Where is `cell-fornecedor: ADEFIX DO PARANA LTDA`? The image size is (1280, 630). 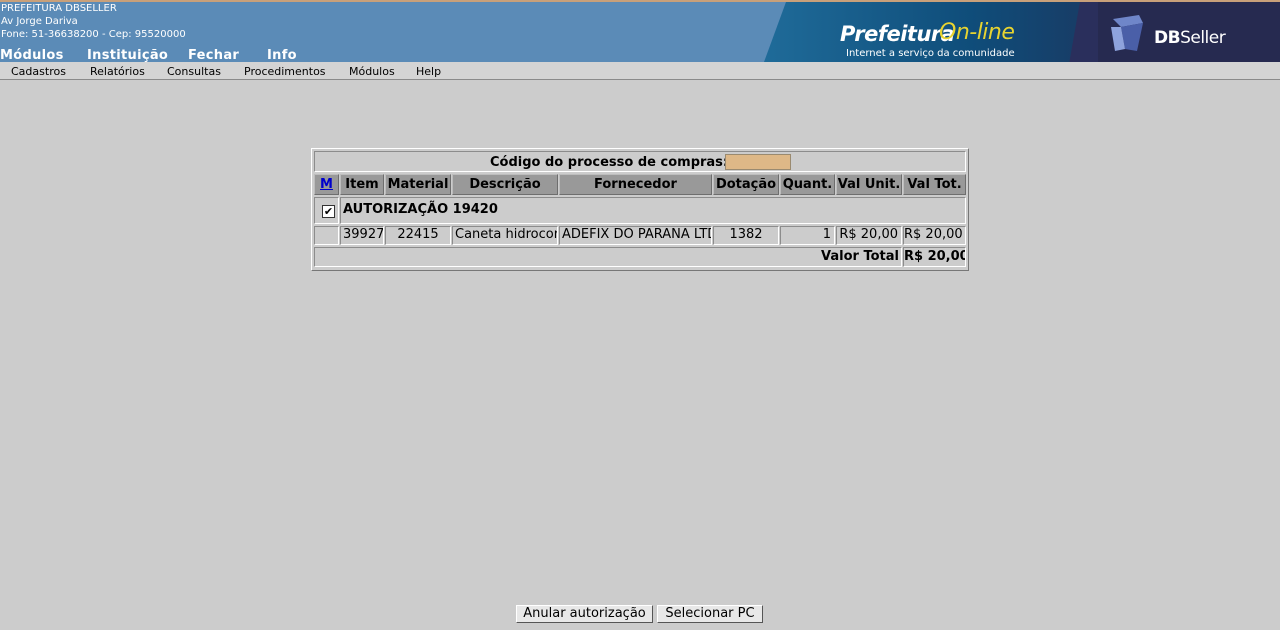 cell-fornecedor: ADEFIX DO PARANA LTDA is located at coordinates (635, 235).